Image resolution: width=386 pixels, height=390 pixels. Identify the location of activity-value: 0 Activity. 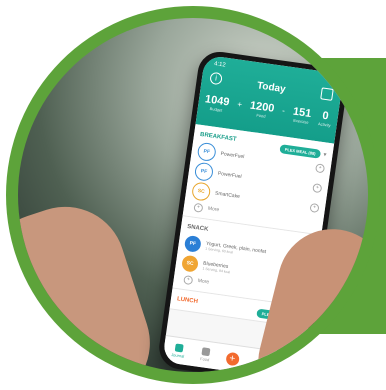
(324, 118).